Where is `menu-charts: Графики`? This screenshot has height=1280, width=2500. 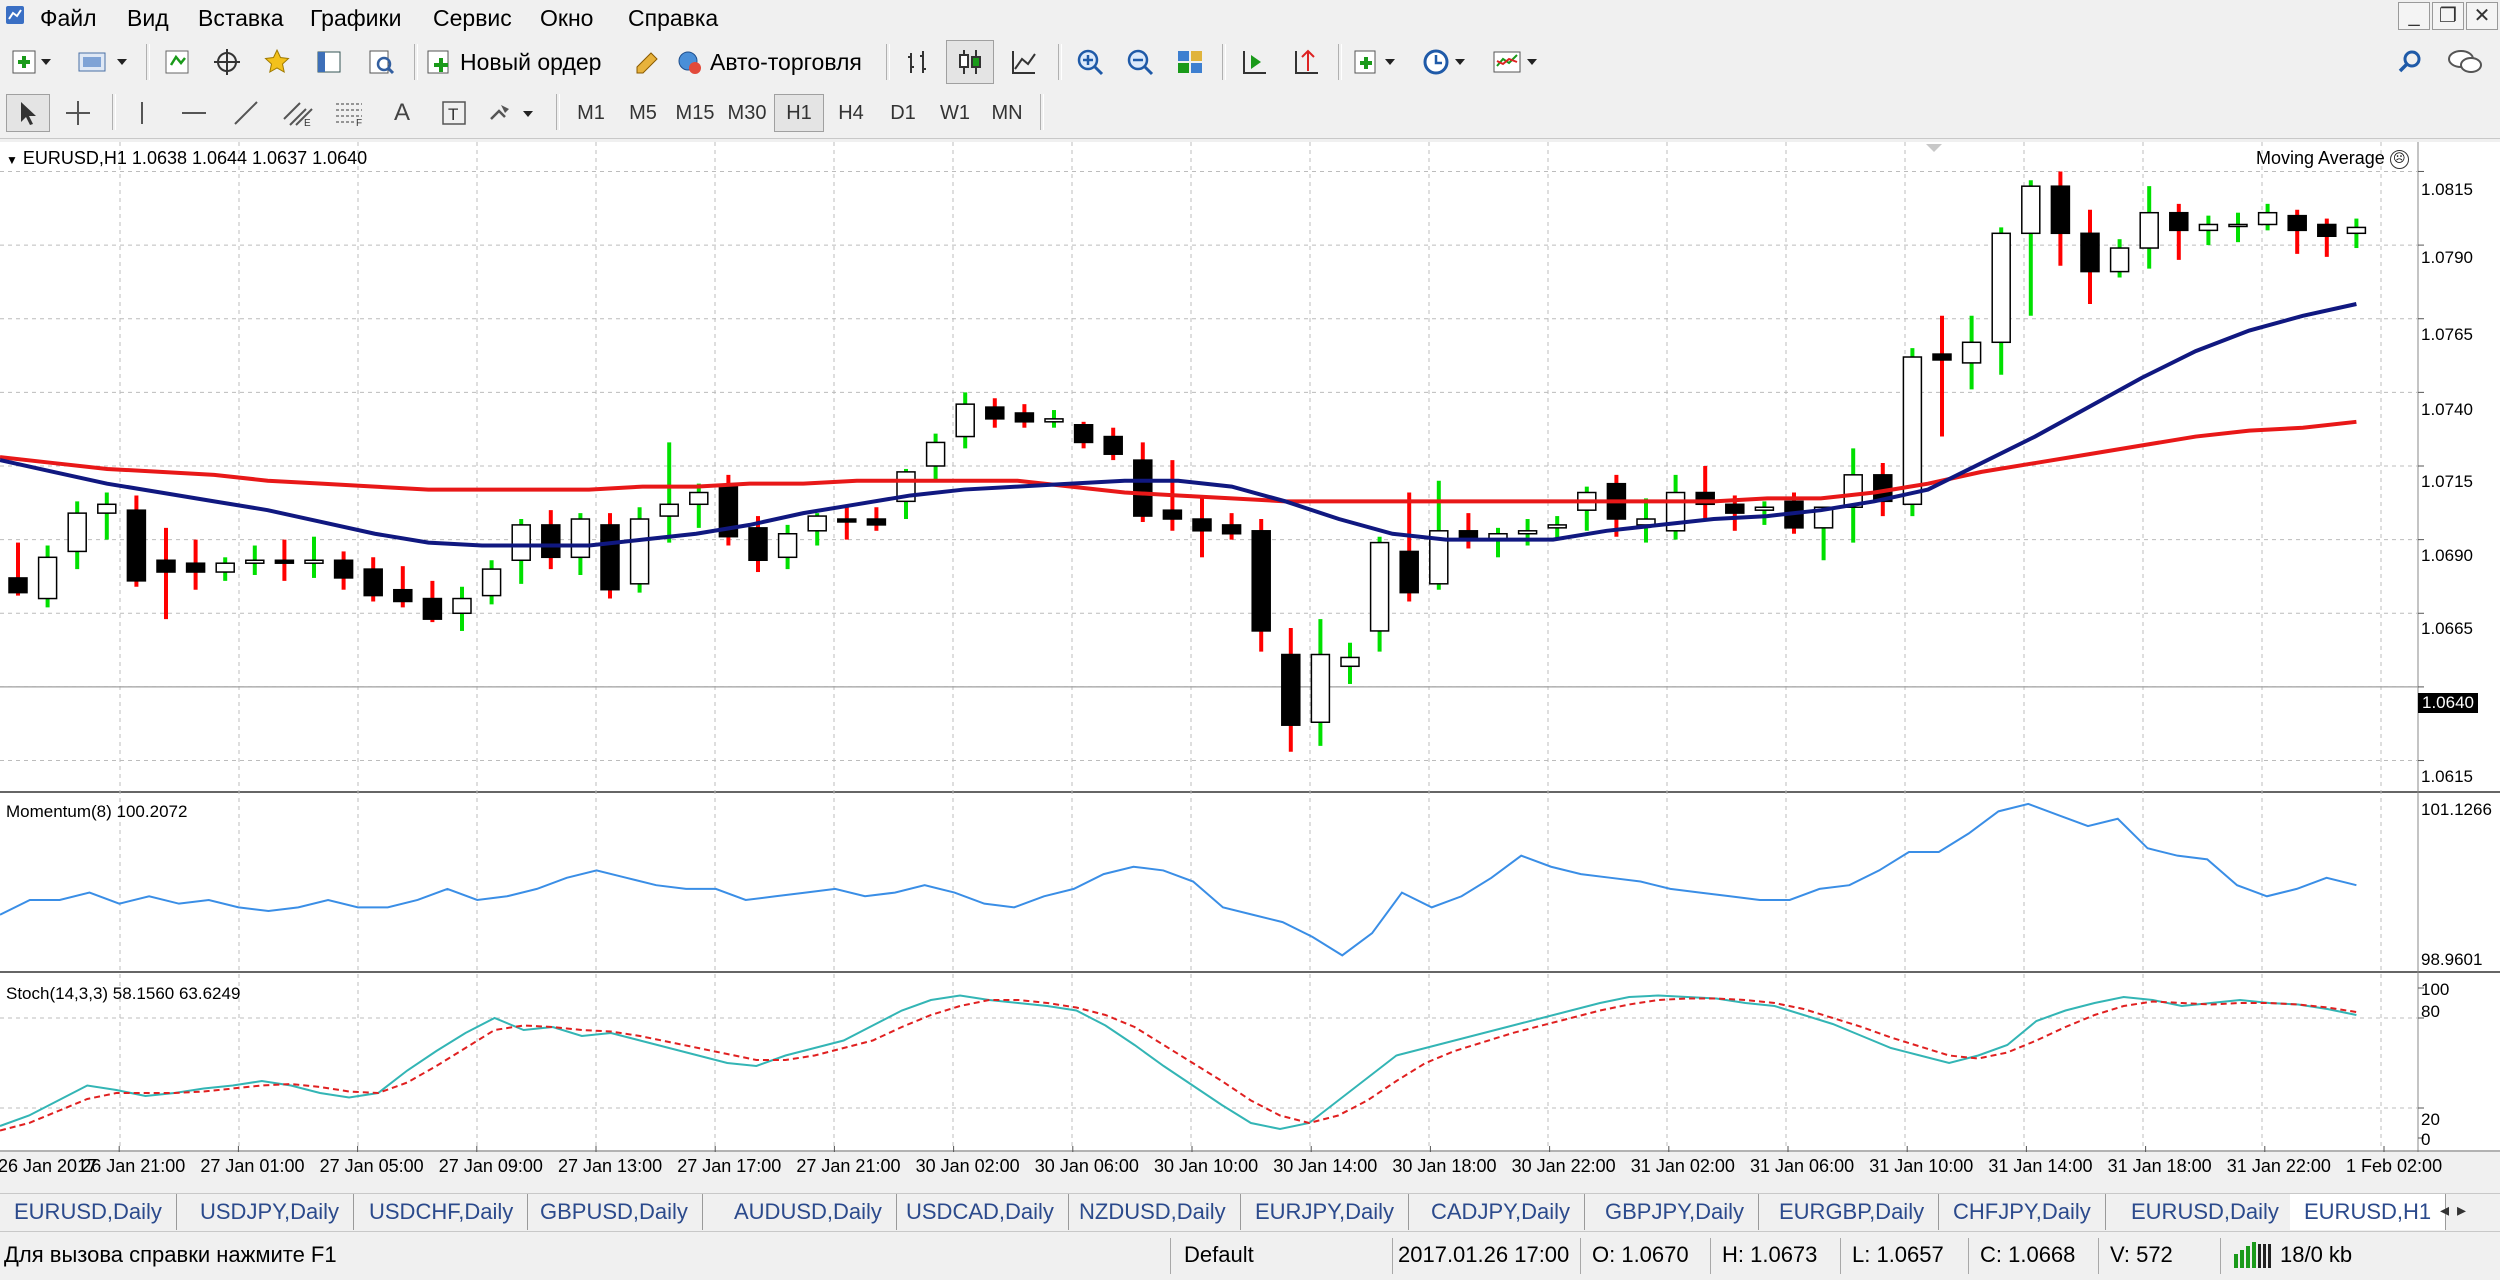
menu-charts: Графики is located at coordinates (355, 18).